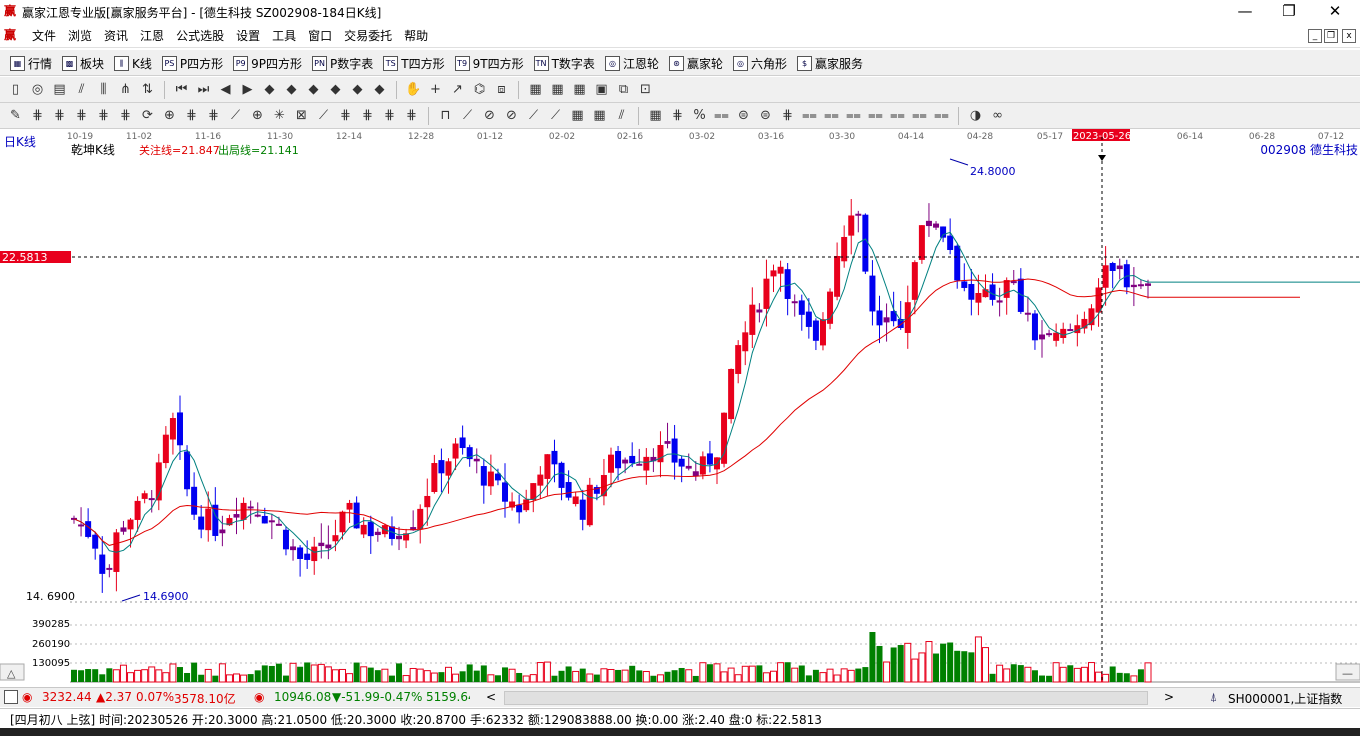 The image size is (1360, 736). I want to click on minimize-button: —, so click(1245, 12).